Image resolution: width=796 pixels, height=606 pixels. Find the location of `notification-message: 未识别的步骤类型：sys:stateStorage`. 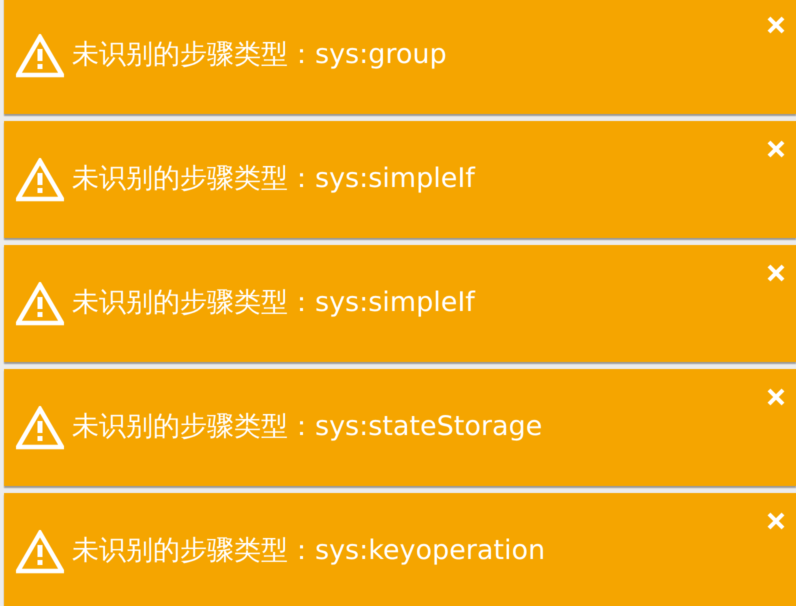

notification-message: 未识别的步骤类型：sys:stateStorage is located at coordinates (307, 427).